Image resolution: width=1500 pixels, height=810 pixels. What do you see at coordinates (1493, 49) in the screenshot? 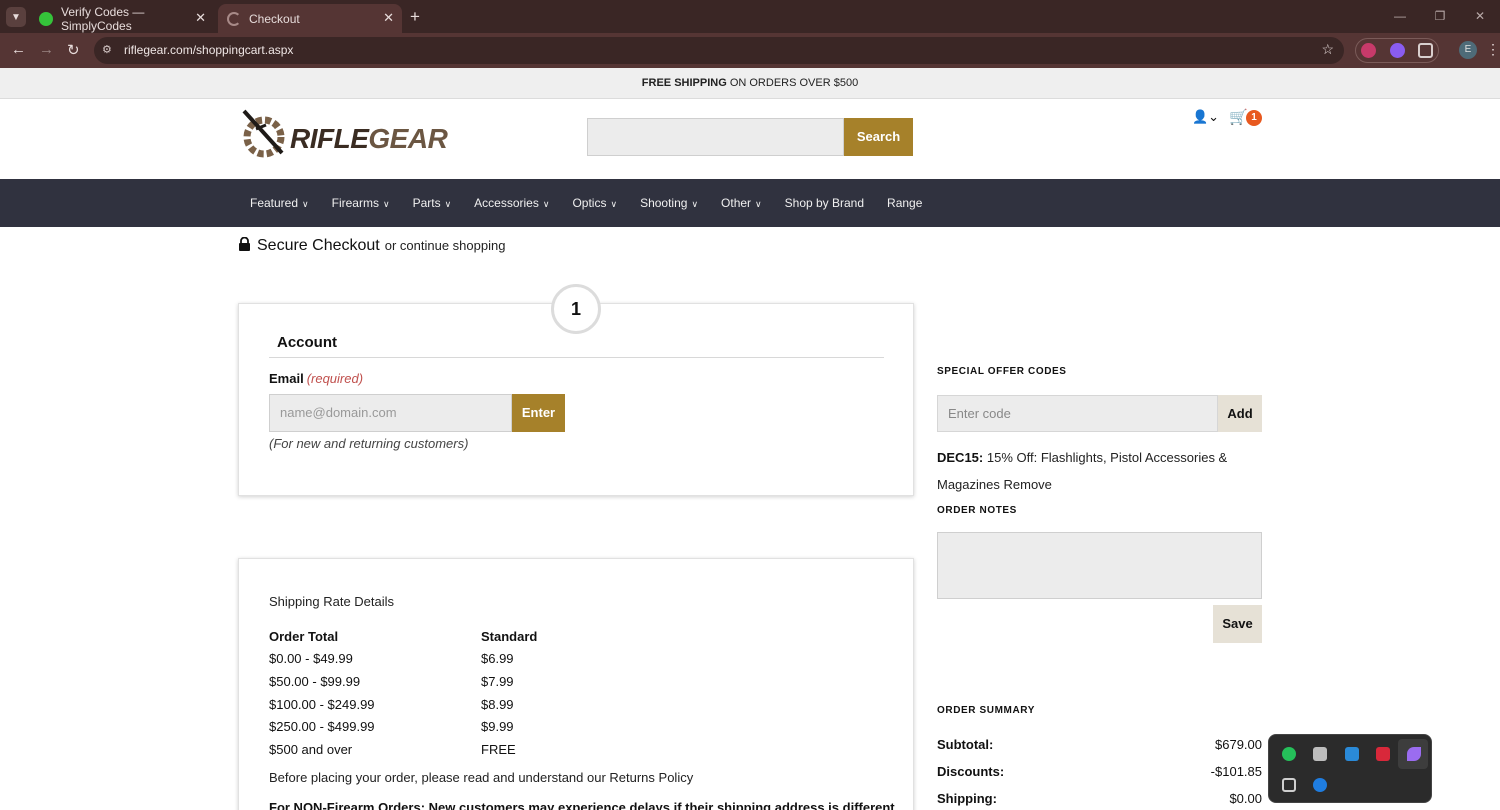
I see `more-menu-icon: ⋮` at bounding box center [1493, 49].